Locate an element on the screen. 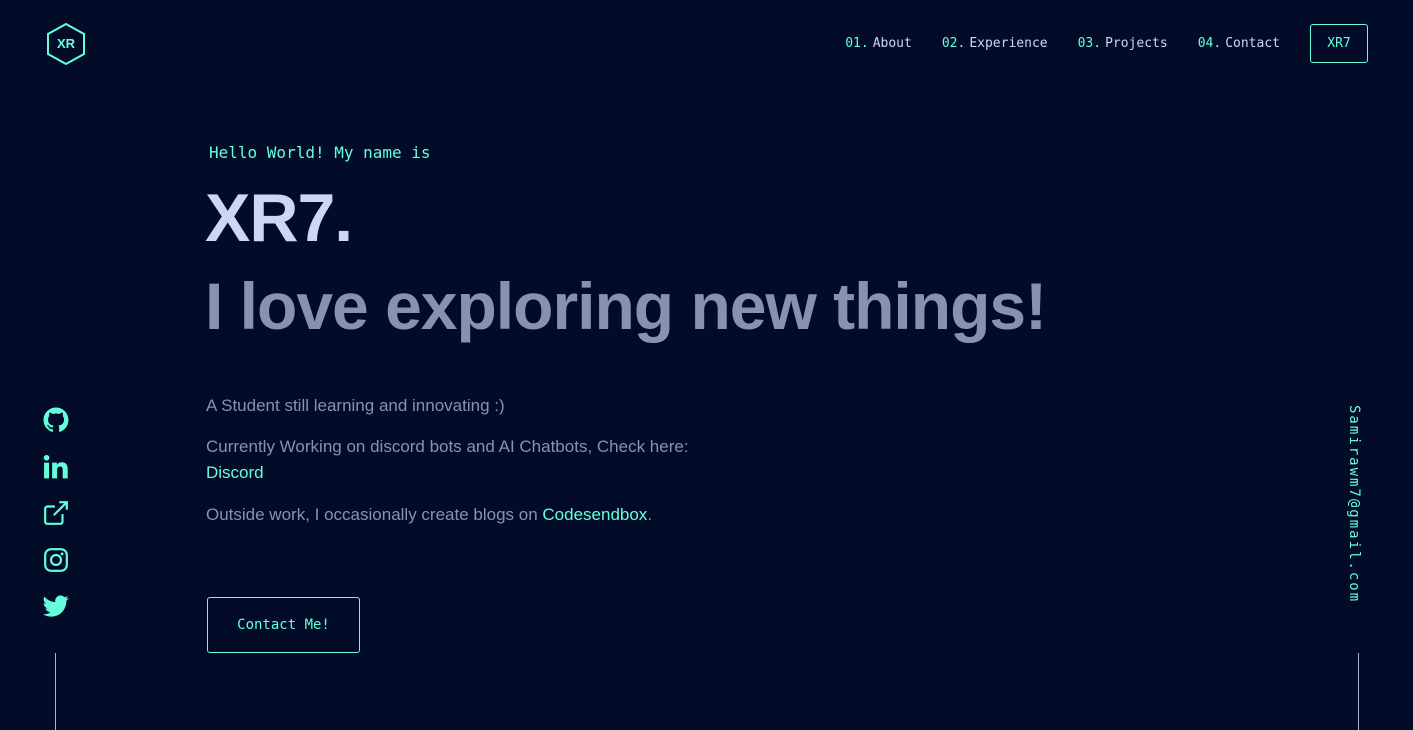 The image size is (1413, 730). github-icon is located at coordinates (56, 419).